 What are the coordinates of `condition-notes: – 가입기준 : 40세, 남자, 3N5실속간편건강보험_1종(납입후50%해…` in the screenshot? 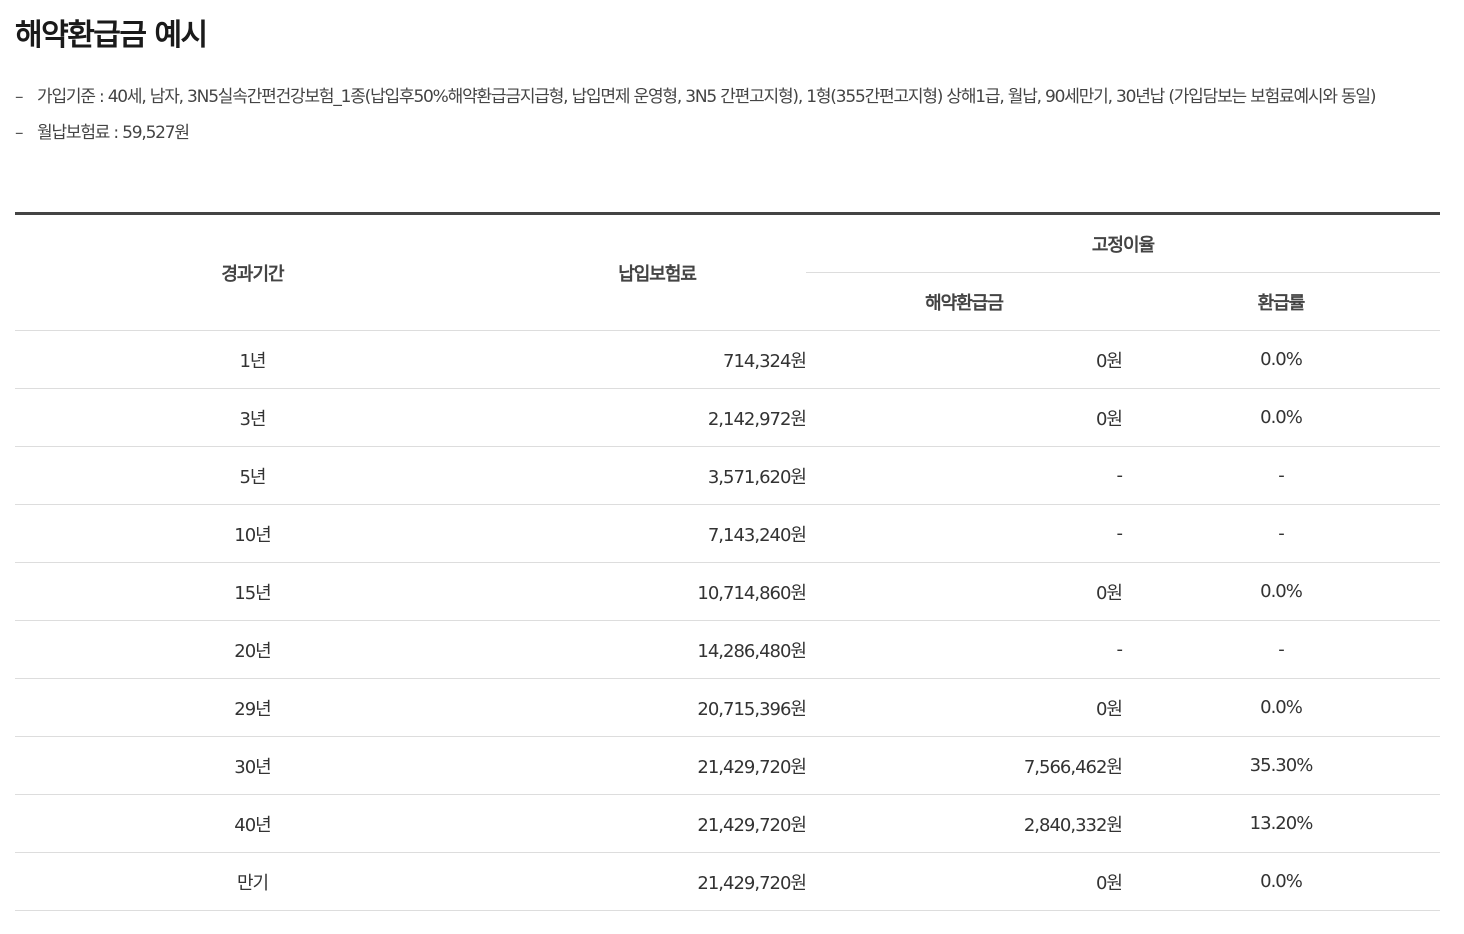 It's located at (727, 118).